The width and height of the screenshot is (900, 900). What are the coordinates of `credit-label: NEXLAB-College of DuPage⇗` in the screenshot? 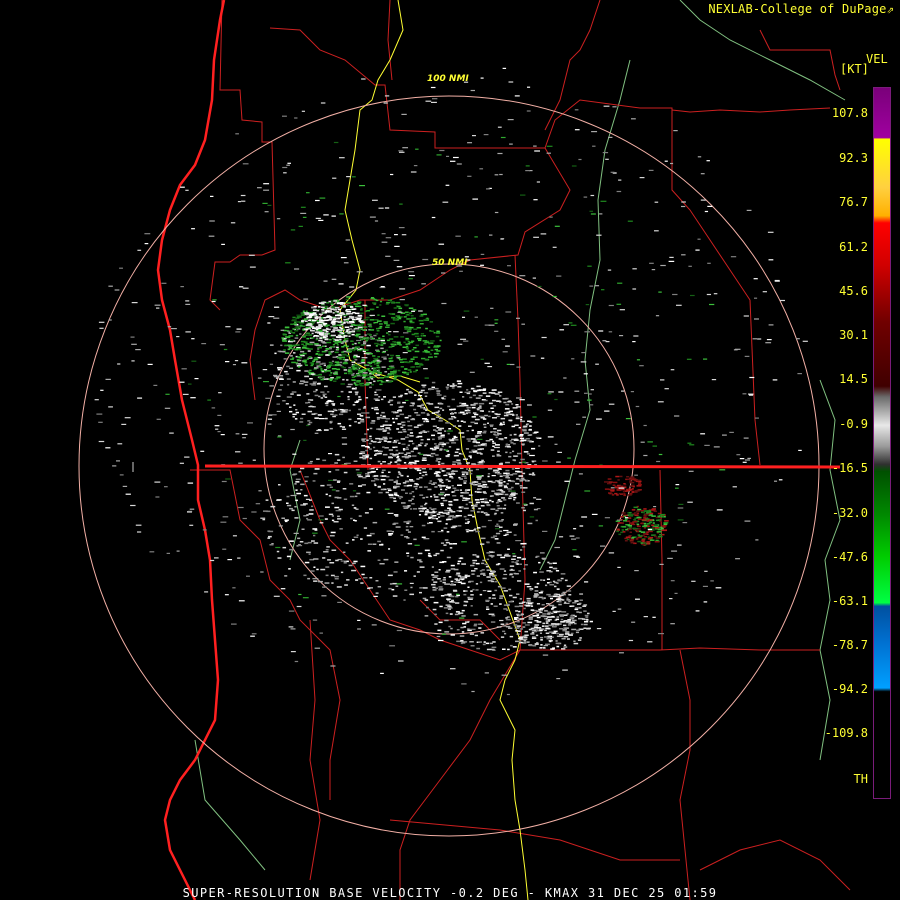 It's located at (801, 9).